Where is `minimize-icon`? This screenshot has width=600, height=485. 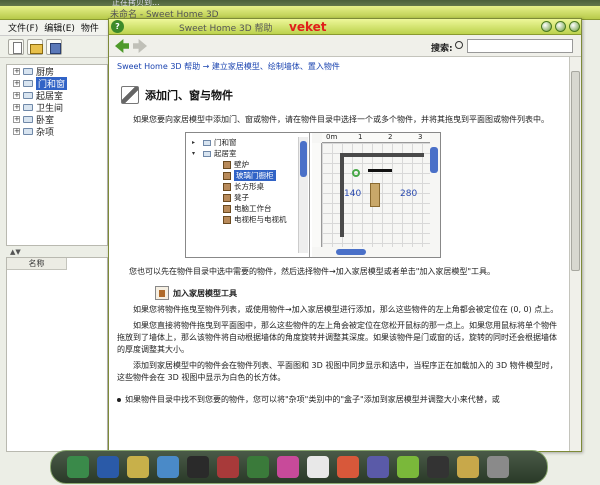
minimize-icon is located at coordinates (546, 26).